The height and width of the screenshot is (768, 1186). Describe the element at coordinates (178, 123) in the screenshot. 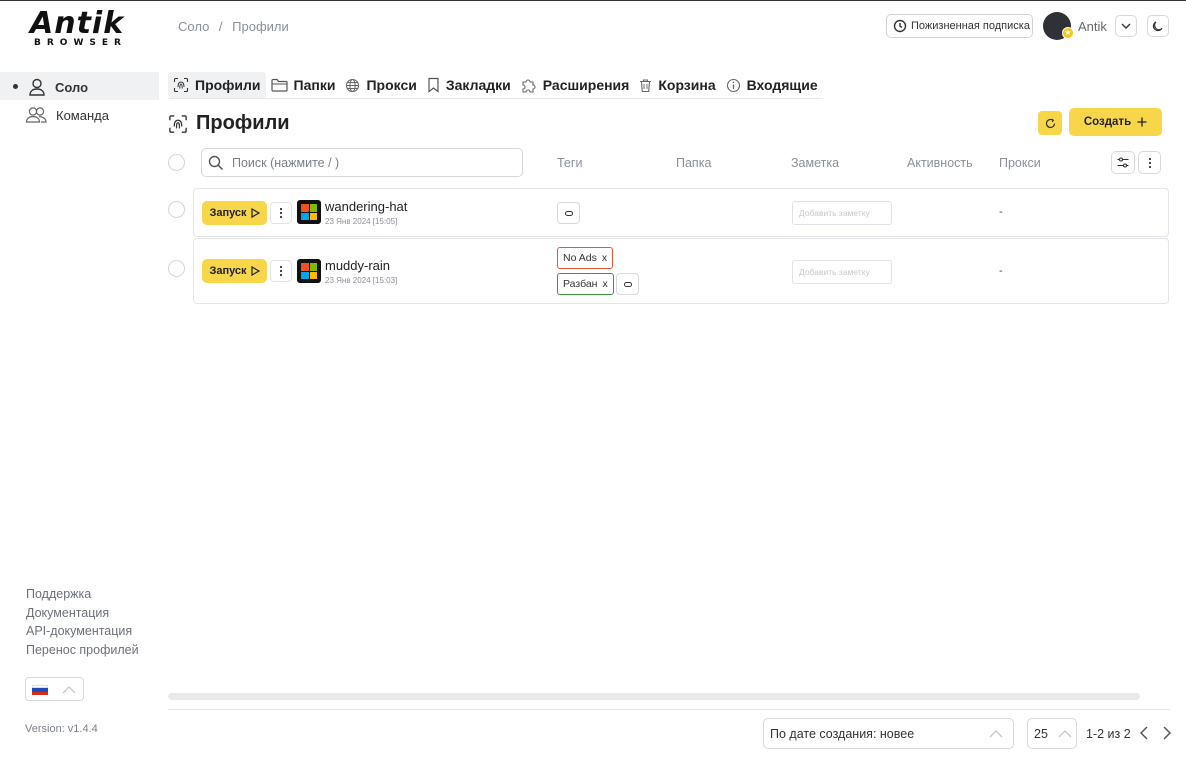

I see `fingerprint-icon` at that location.